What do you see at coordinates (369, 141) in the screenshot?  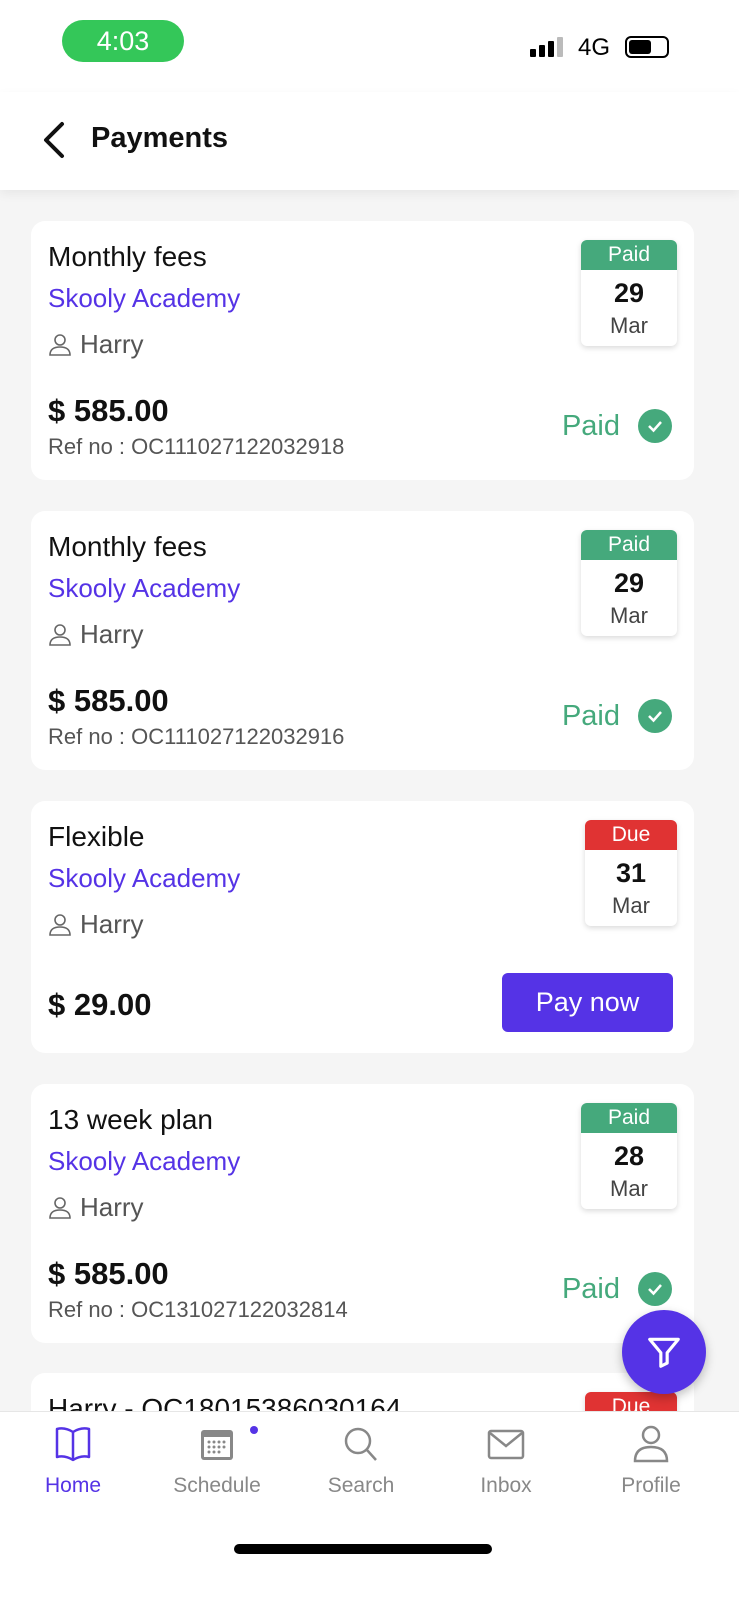 I see `header: Payments` at bounding box center [369, 141].